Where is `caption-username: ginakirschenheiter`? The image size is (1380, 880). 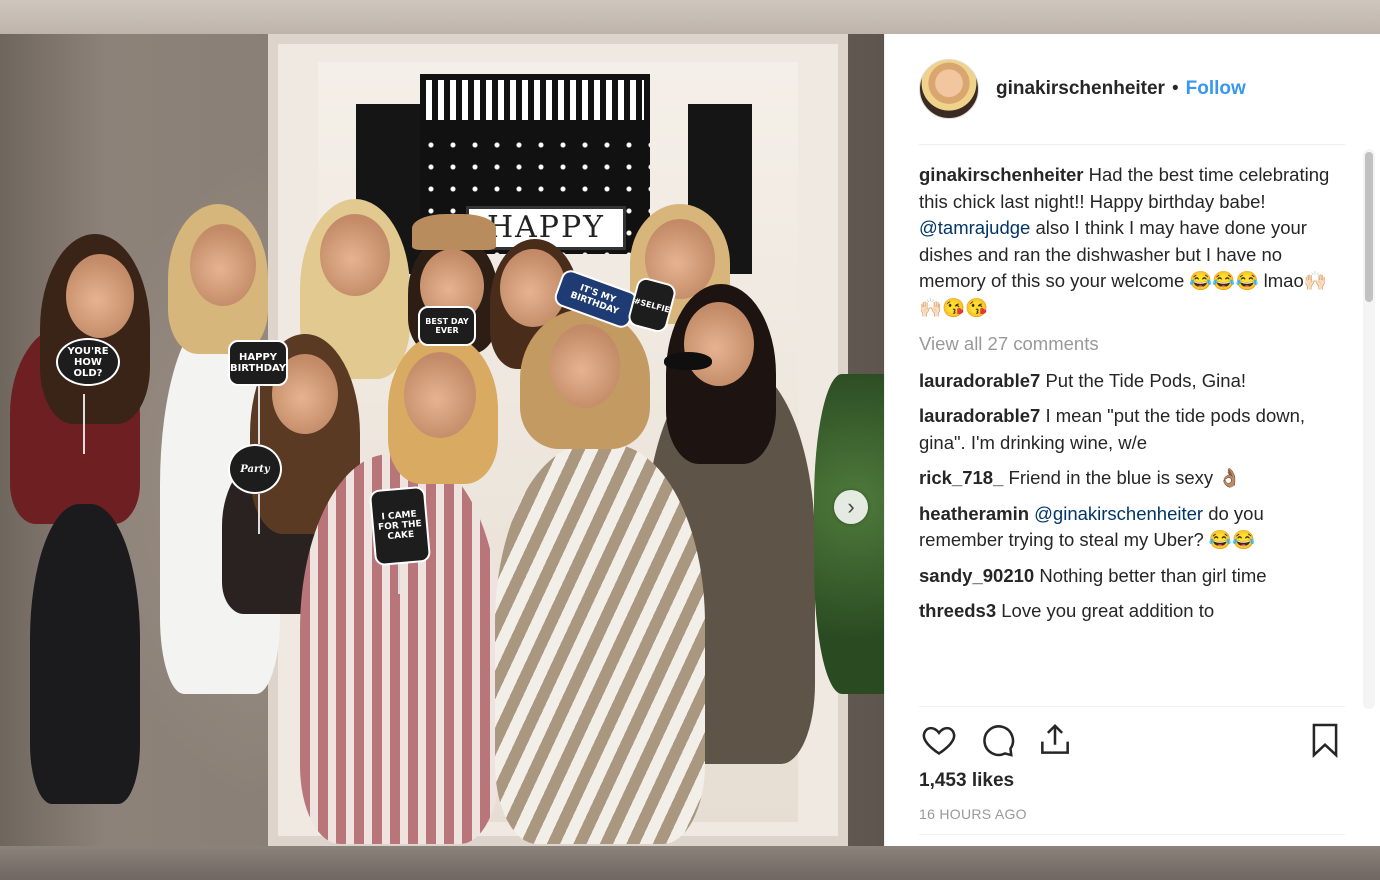
caption-username: ginakirschenheiter is located at coordinates (1001, 174).